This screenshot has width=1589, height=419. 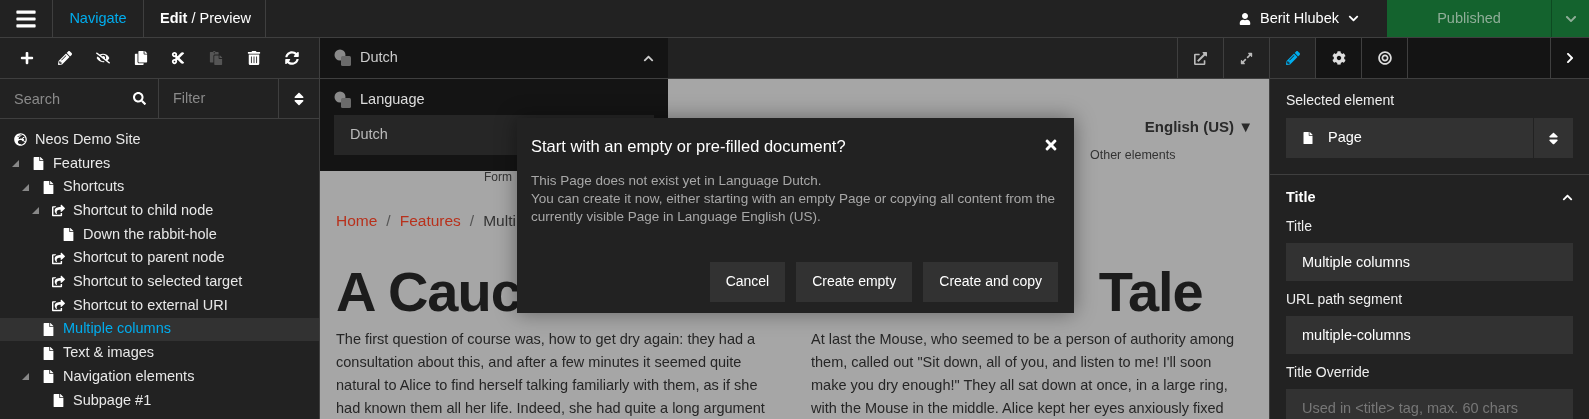 What do you see at coordinates (159, 400) in the screenshot?
I see `tree-item: Subpage #1` at bounding box center [159, 400].